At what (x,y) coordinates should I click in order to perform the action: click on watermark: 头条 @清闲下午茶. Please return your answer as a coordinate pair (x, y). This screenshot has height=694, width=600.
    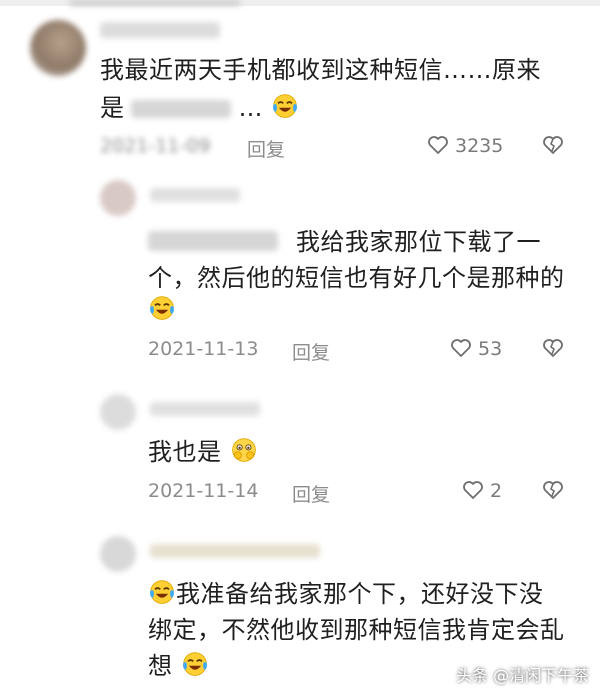
    Looking at the image, I should click on (523, 675).